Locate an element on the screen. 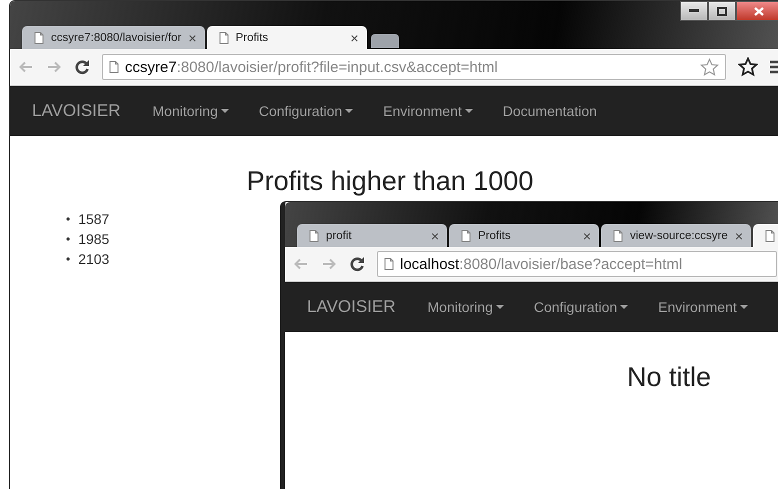 The image size is (778, 489). close-button is located at coordinates (757, 11).